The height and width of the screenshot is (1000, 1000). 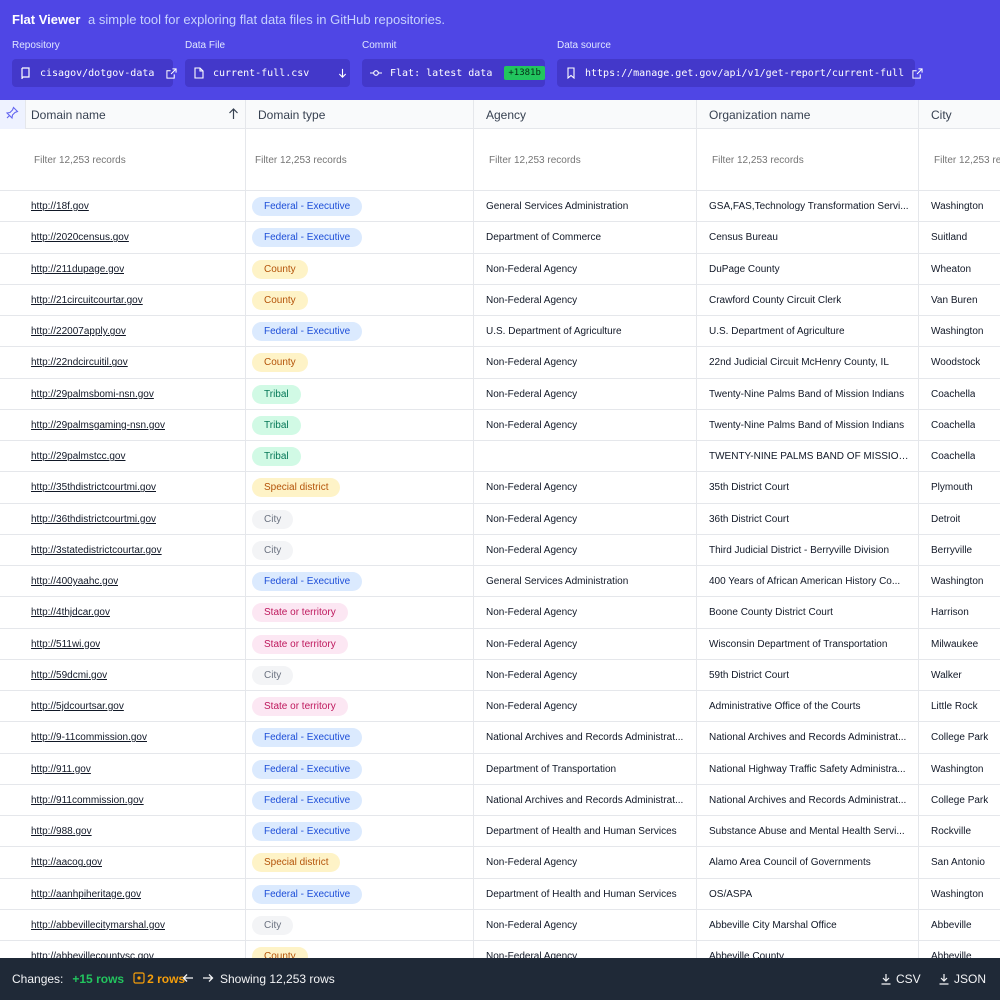 I want to click on domain-type-filter-input, so click(x=359, y=160).